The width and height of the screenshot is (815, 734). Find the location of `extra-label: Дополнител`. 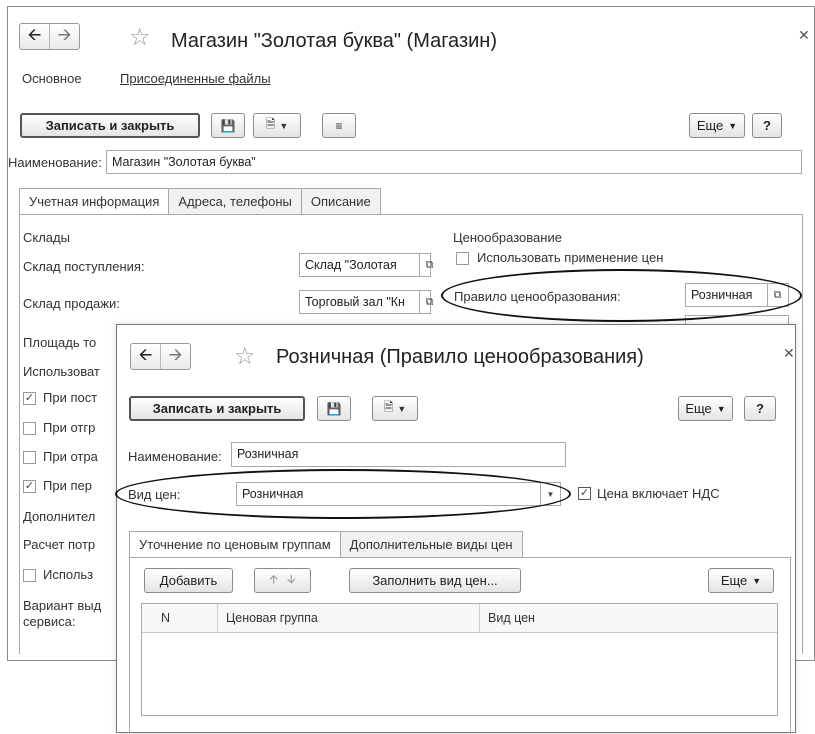

extra-label: Дополнител is located at coordinates (59, 516).